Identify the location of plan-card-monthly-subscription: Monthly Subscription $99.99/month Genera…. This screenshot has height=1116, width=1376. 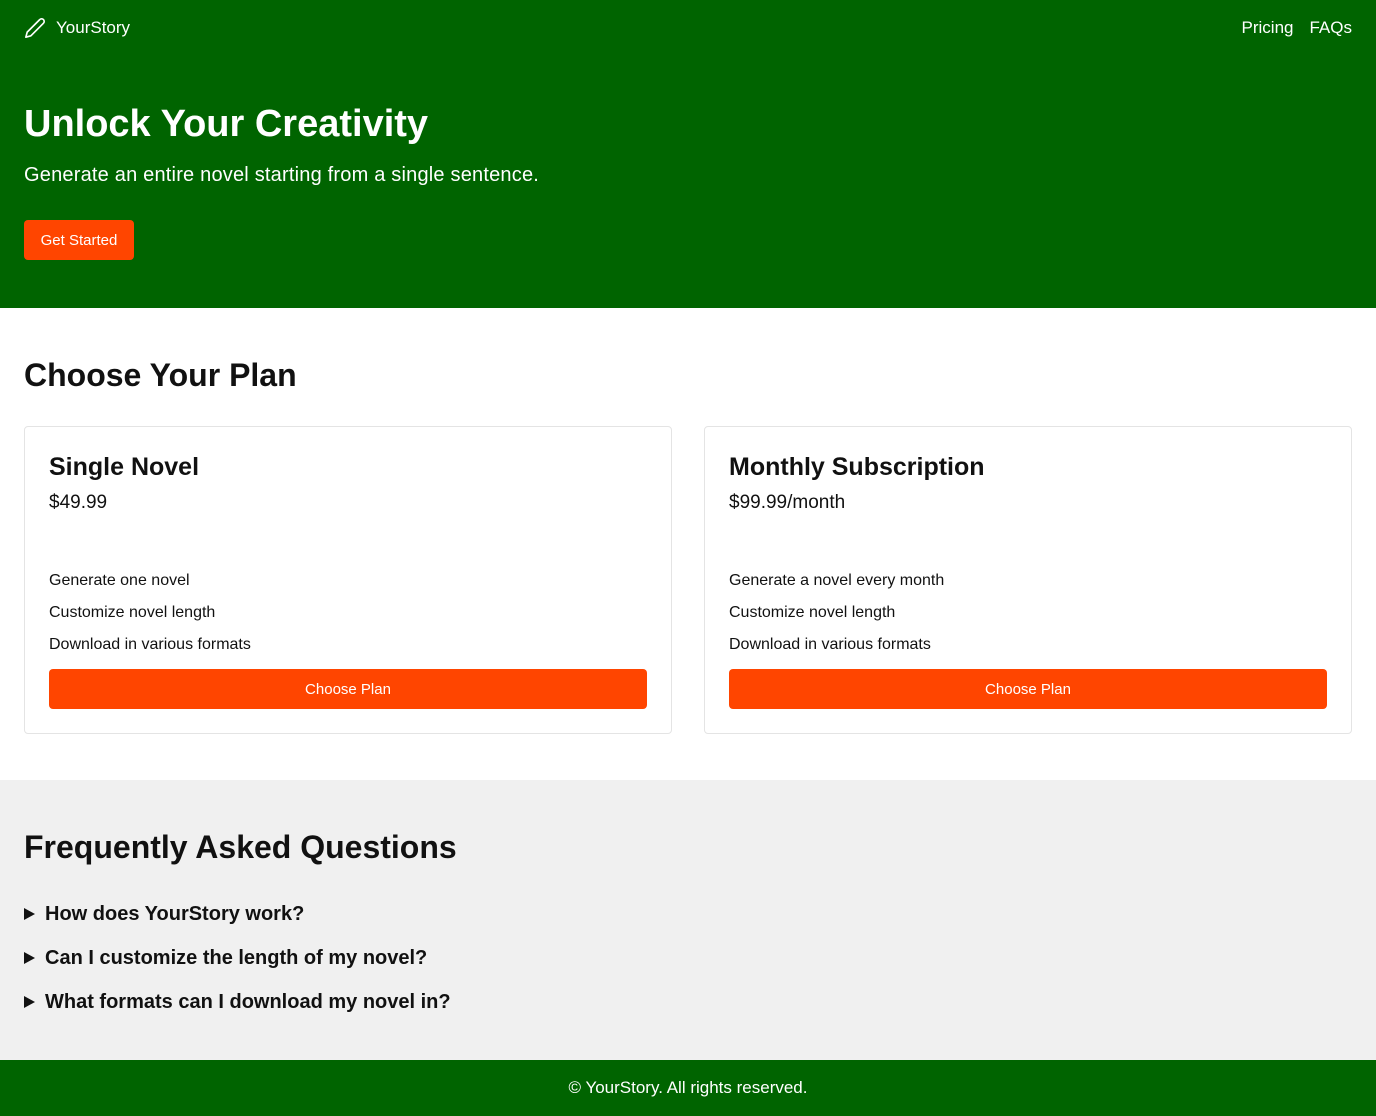
(1028, 580).